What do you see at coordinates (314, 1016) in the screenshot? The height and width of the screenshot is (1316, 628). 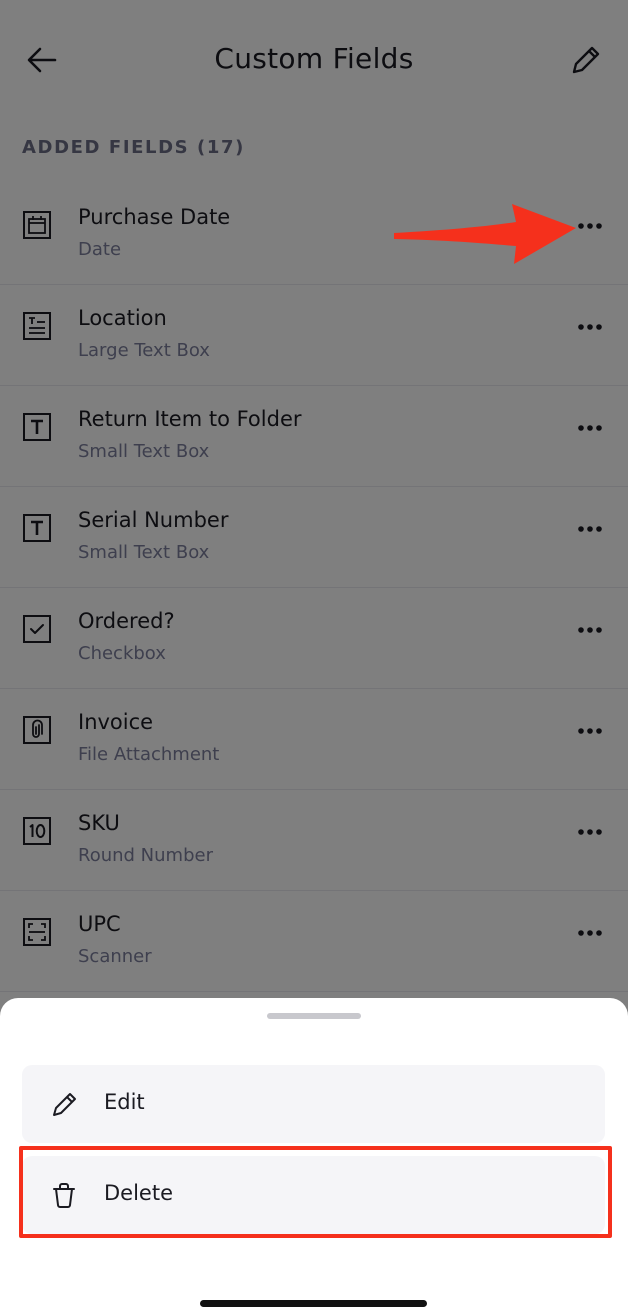 I see `sheet-grabber` at bounding box center [314, 1016].